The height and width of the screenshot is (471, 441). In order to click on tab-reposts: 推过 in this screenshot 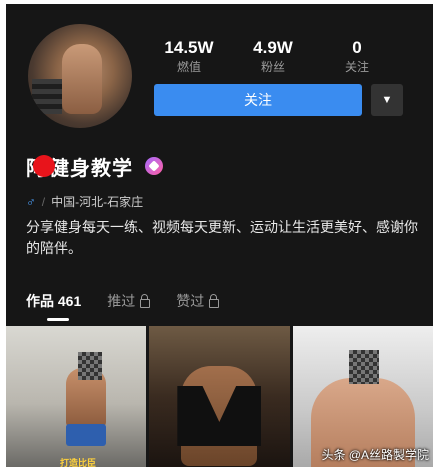, I will do `click(129, 301)`.